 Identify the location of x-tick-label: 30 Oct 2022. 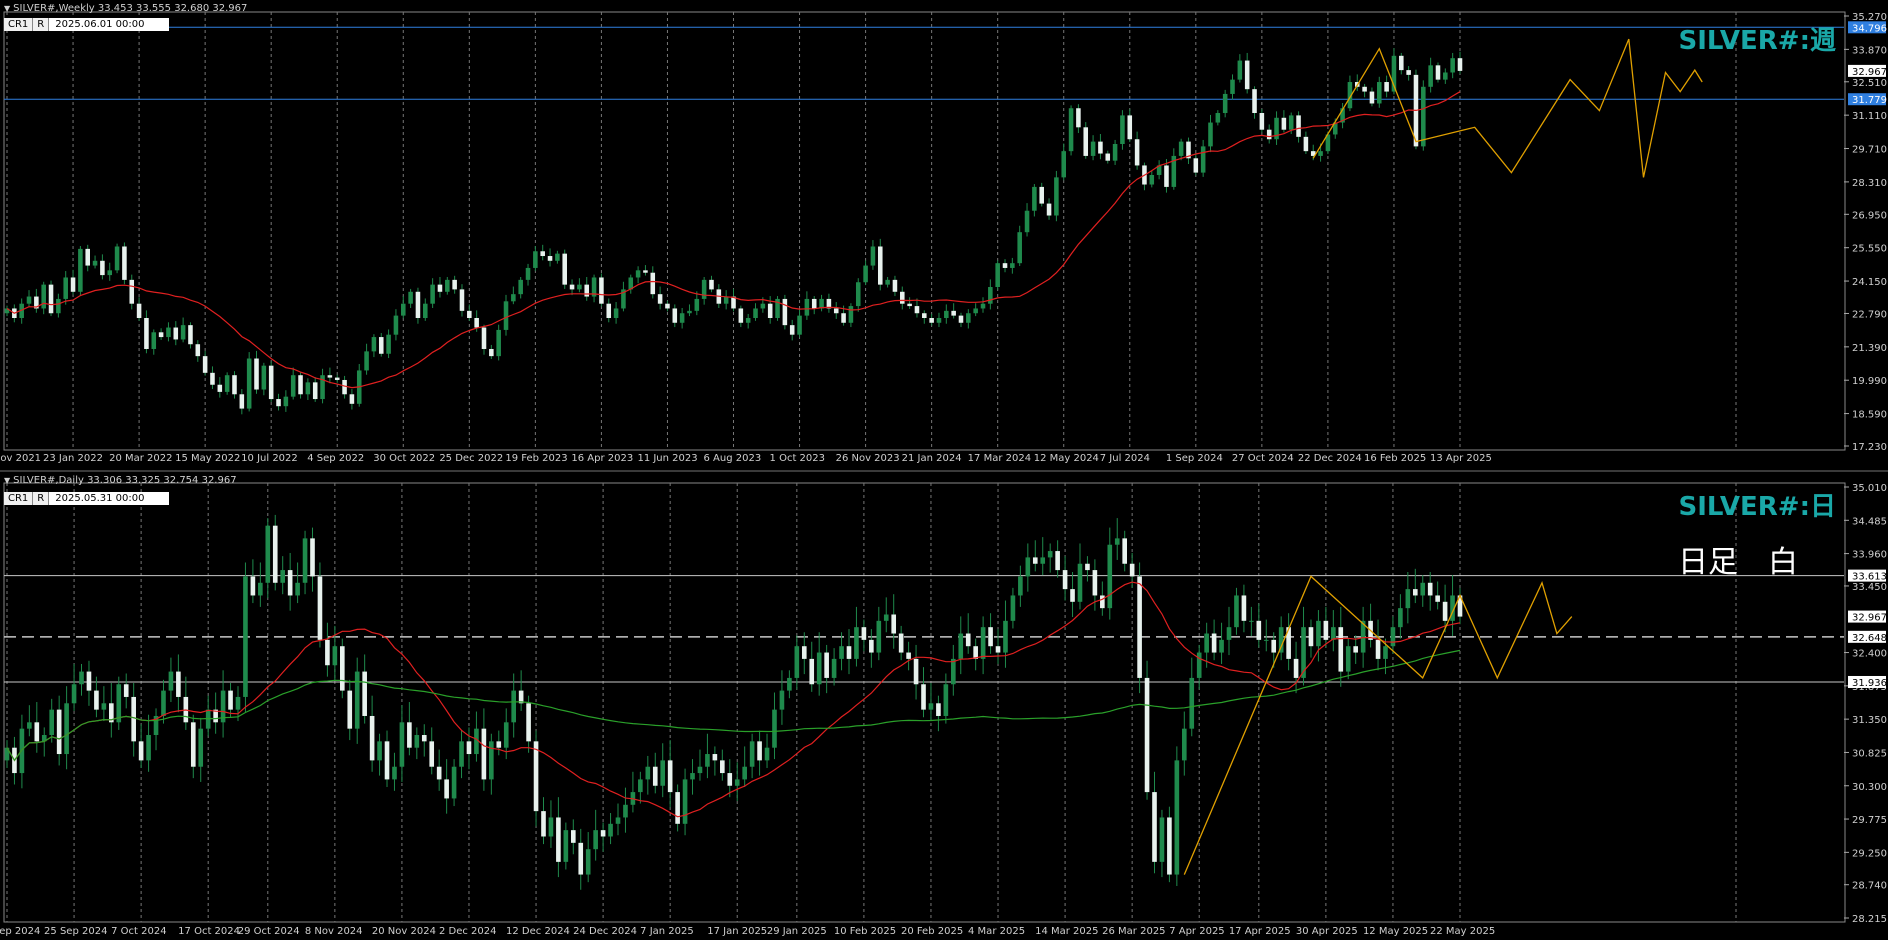
(404, 458).